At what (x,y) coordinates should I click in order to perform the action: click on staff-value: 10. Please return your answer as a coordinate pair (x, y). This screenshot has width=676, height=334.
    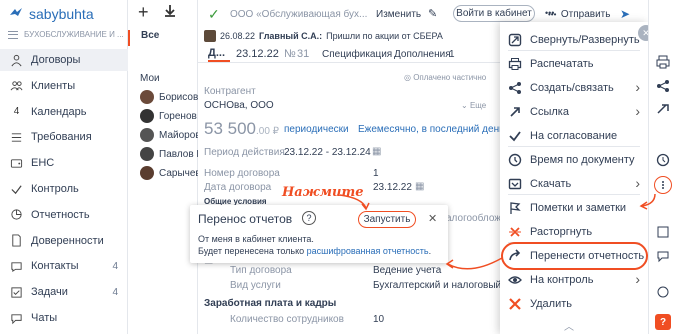
    Looking at the image, I should click on (378, 319).